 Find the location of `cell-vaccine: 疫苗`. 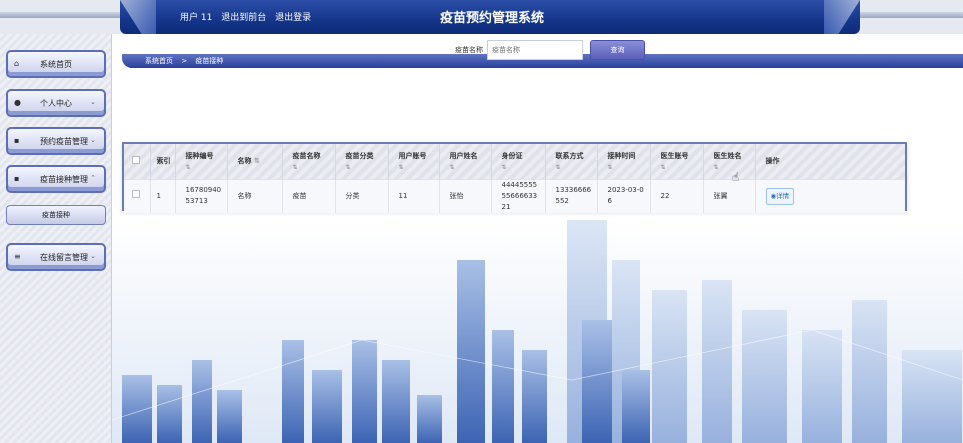

cell-vaccine: 疫苗 is located at coordinates (309, 195).